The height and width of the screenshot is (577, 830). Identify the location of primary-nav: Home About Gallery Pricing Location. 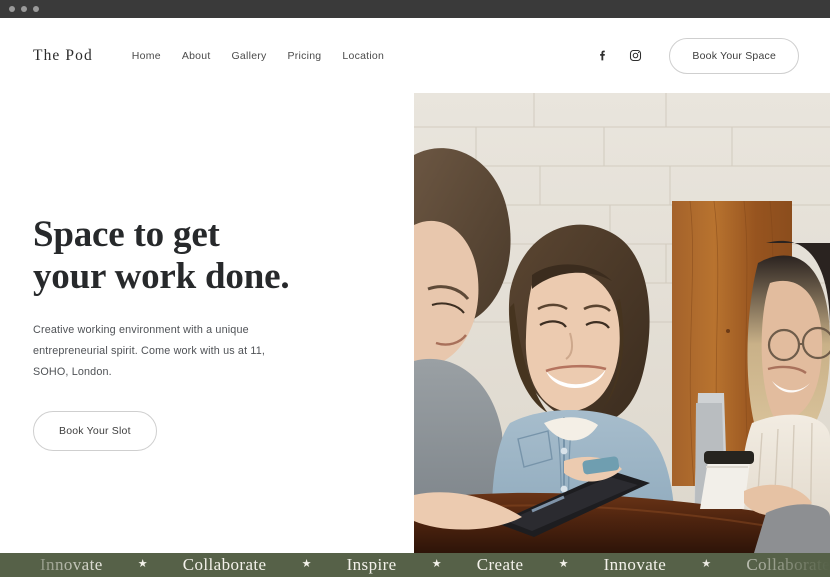
(258, 56).